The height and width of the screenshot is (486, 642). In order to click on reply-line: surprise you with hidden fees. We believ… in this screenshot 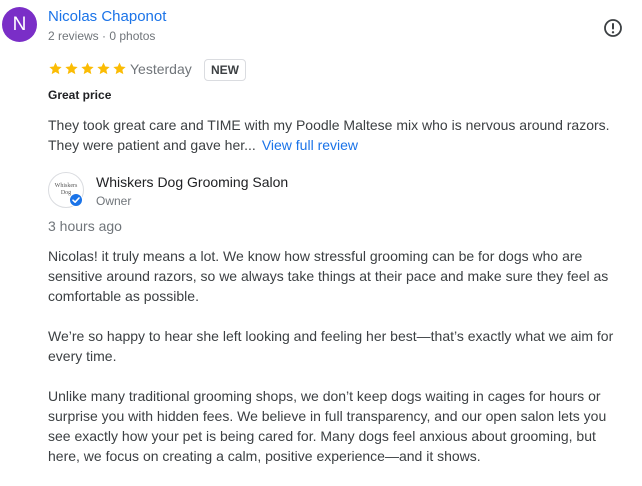, I will do `click(327, 416)`.